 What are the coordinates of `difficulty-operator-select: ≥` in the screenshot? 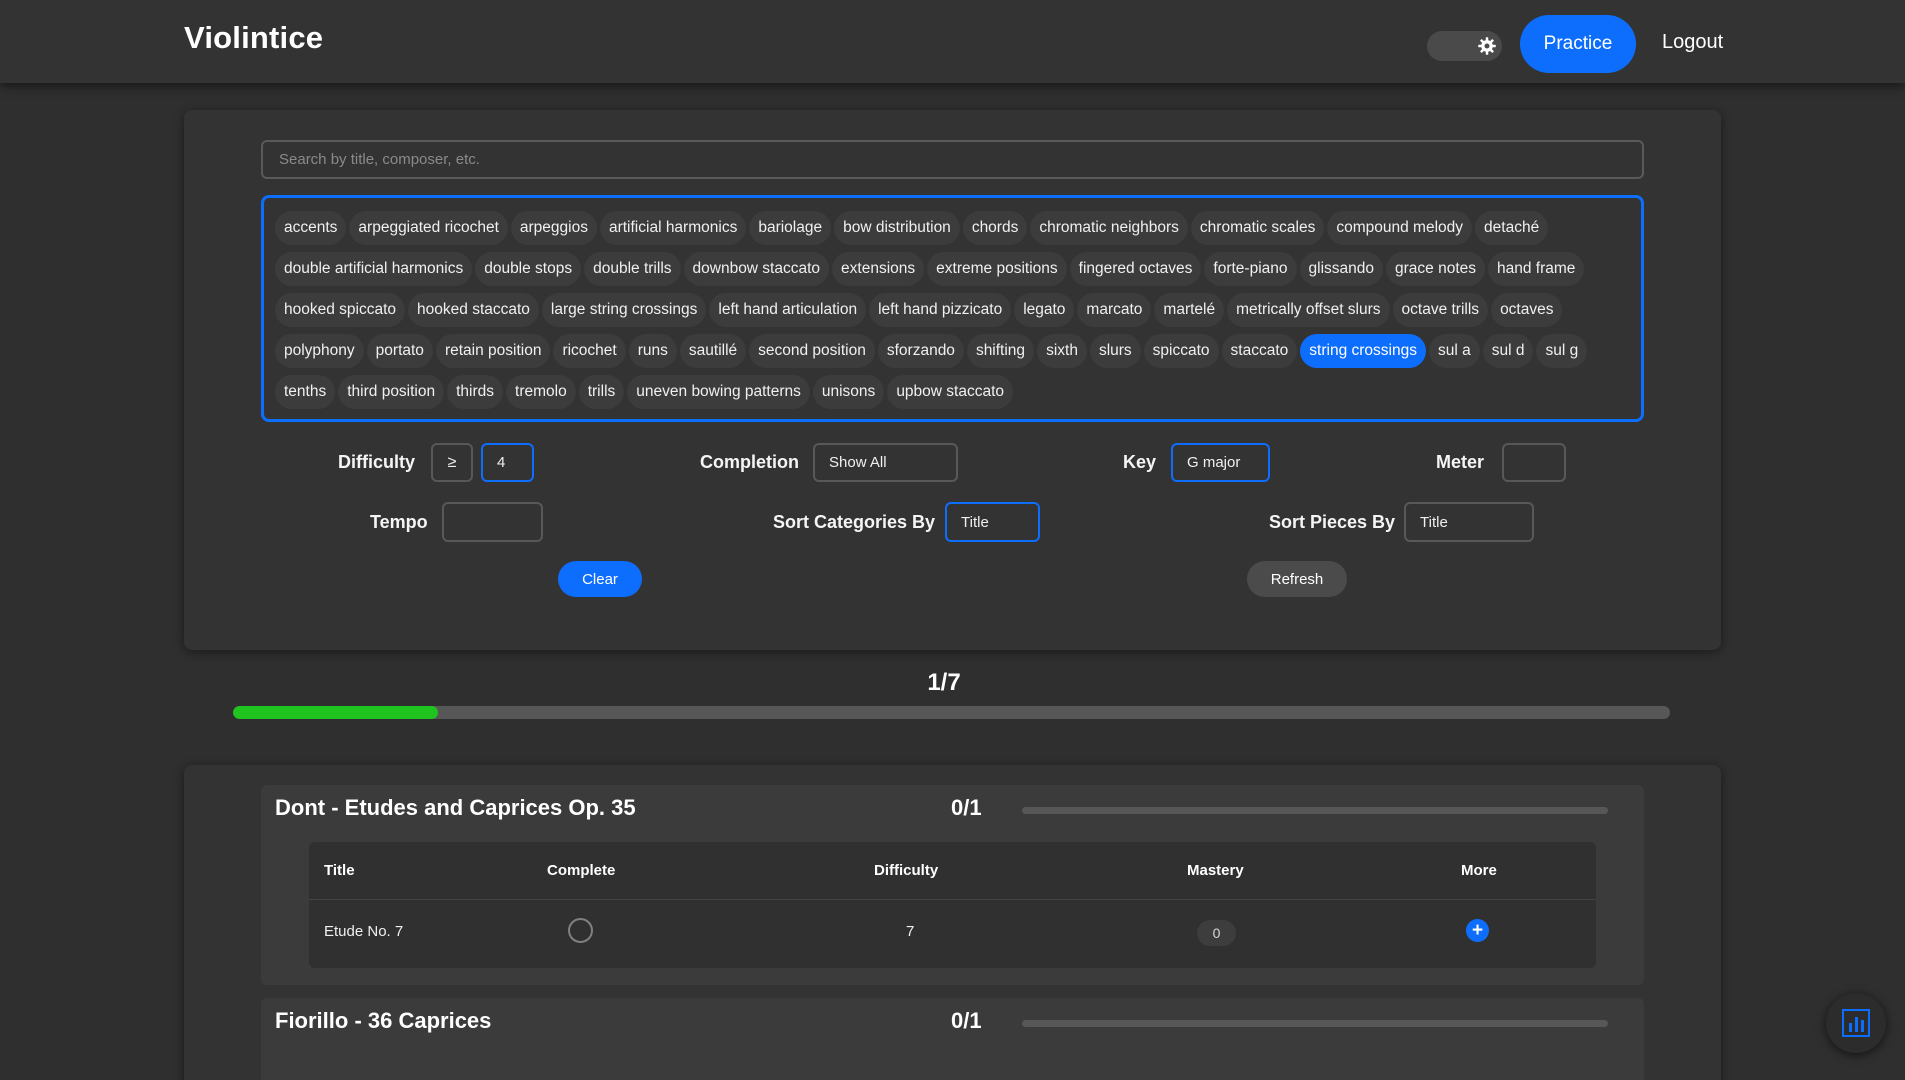 It's located at (452, 462).